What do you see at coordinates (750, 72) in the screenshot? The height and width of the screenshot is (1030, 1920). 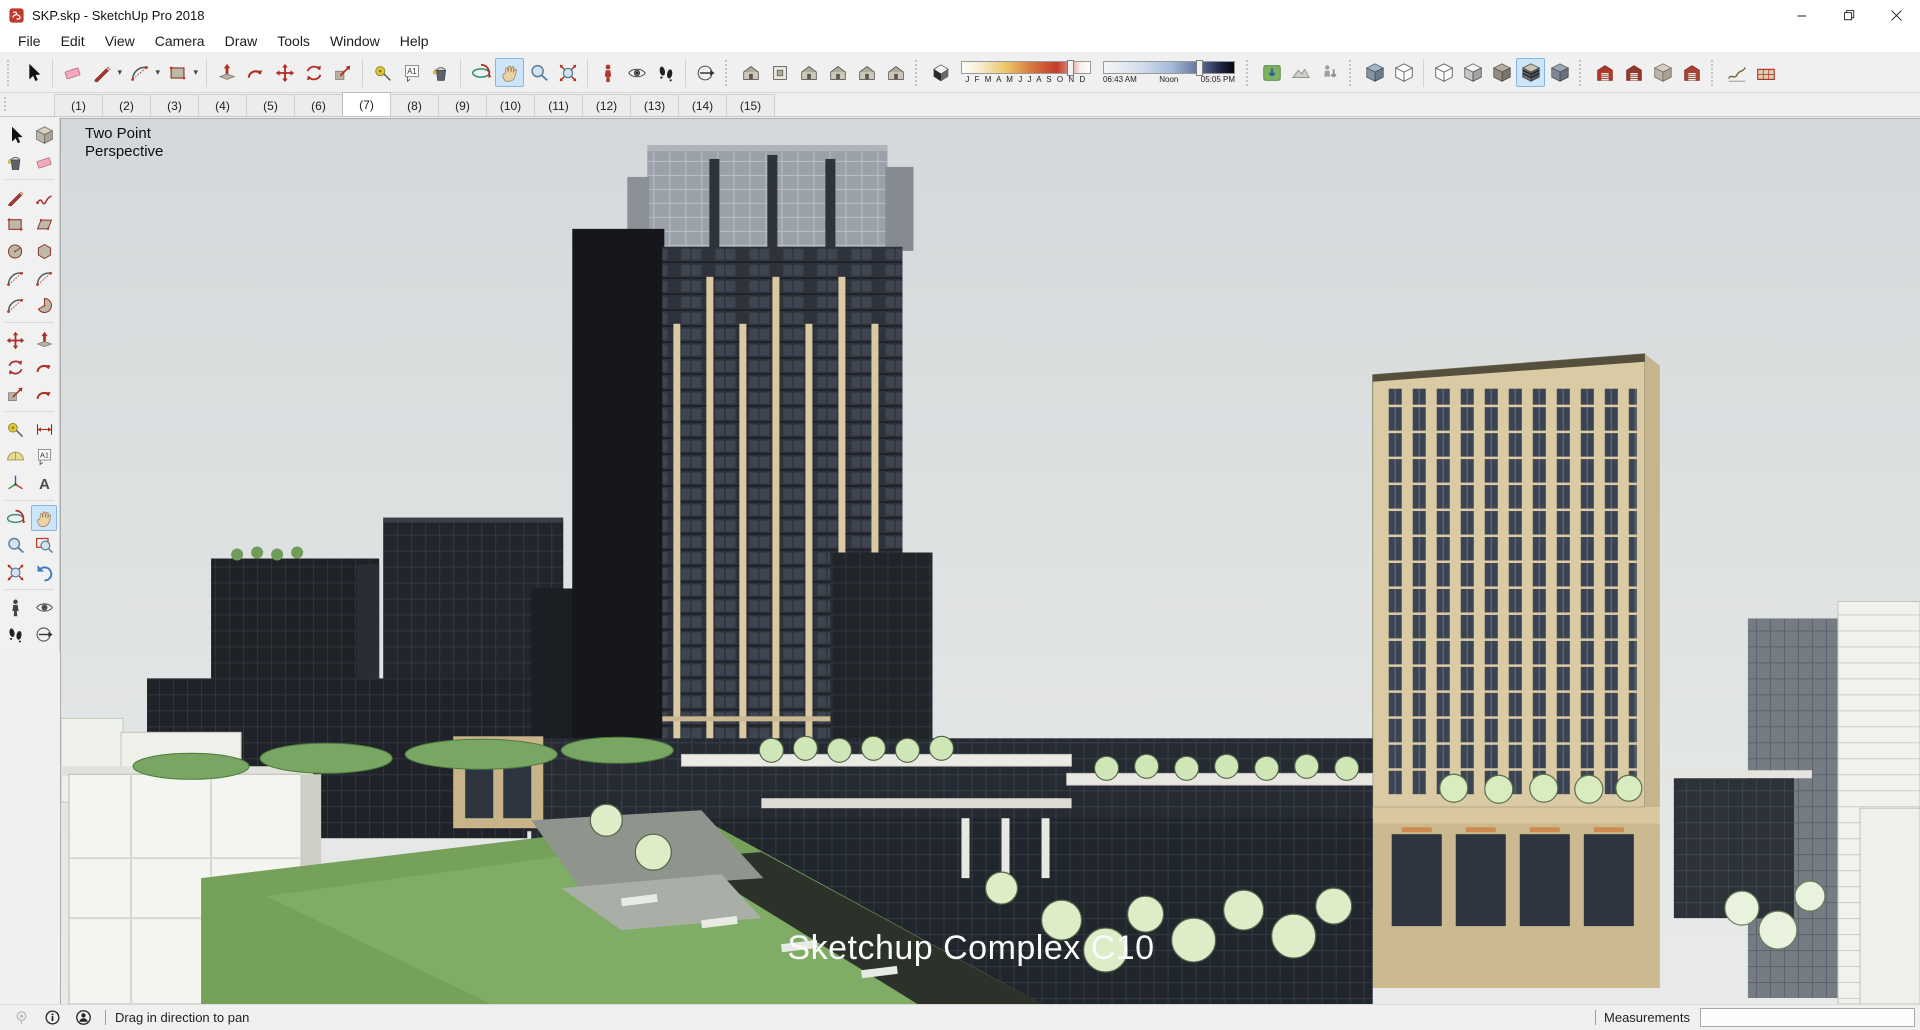 I see `iso-view-icon` at bounding box center [750, 72].